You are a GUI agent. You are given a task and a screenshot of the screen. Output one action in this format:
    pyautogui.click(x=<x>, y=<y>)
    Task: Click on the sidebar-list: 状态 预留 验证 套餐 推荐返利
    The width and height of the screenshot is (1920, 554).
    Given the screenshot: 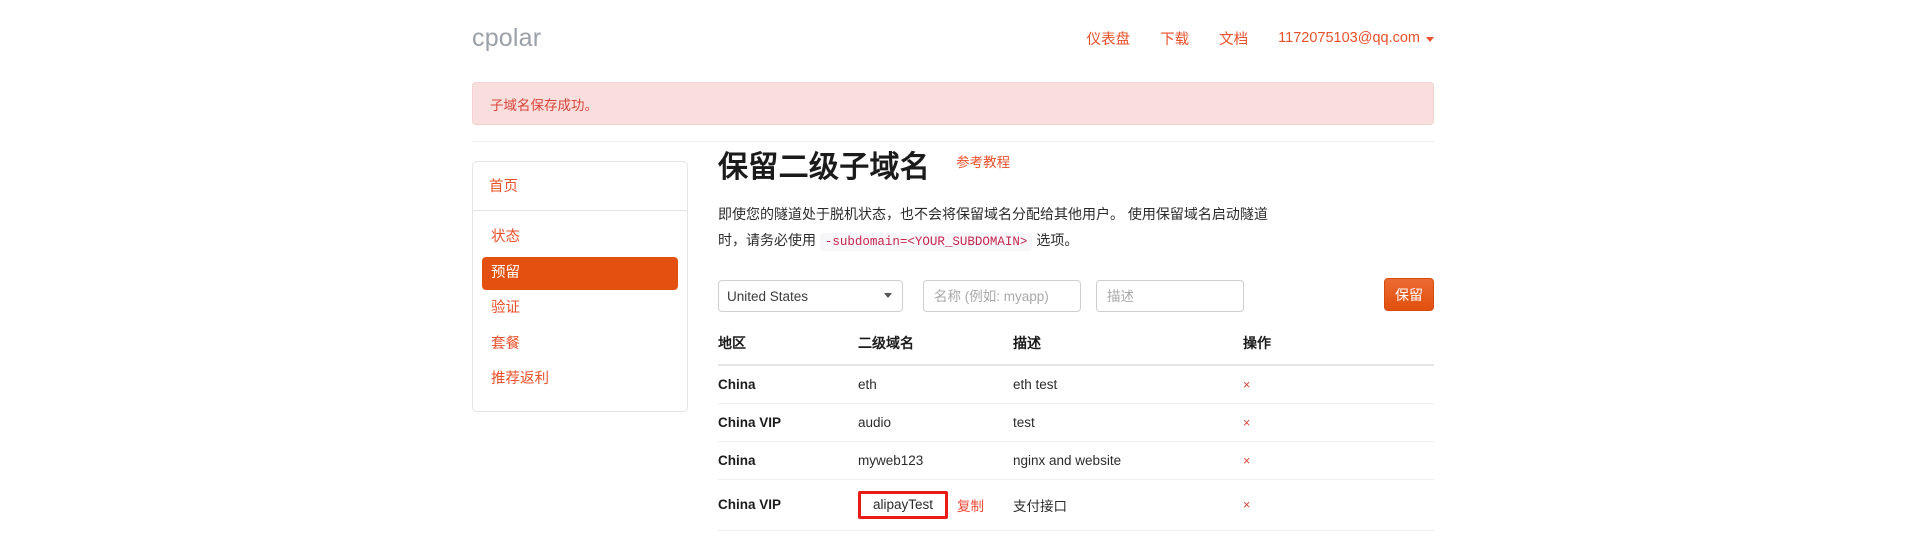 What is the action you would take?
    pyautogui.click(x=580, y=311)
    